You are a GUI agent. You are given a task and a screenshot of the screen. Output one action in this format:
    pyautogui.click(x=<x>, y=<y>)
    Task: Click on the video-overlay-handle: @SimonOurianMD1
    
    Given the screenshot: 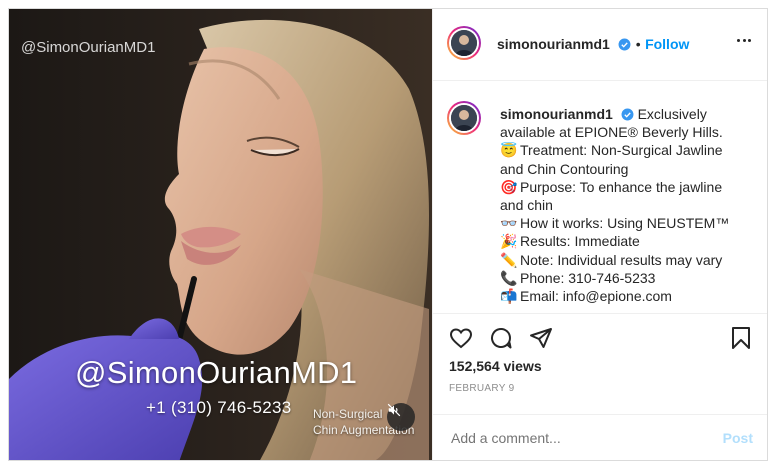 What is the action you would take?
    pyautogui.click(x=216, y=372)
    